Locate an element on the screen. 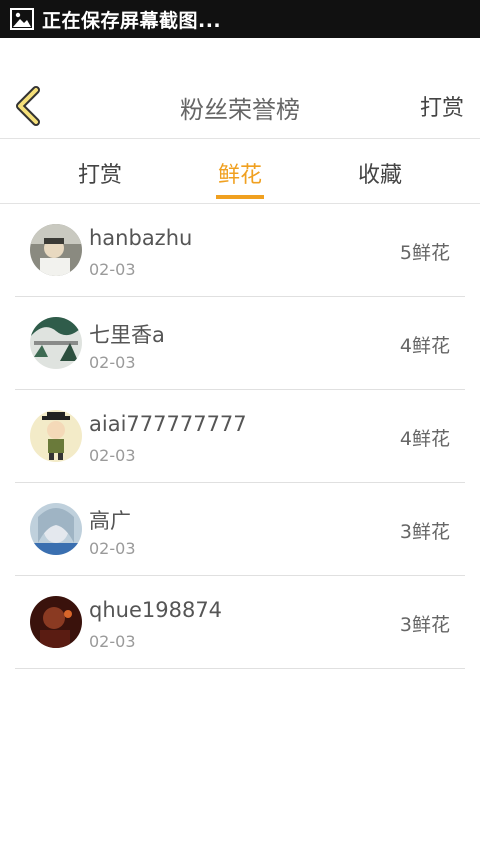 This screenshot has height=854, width=480. fan-name: 高广 is located at coordinates (110, 521).